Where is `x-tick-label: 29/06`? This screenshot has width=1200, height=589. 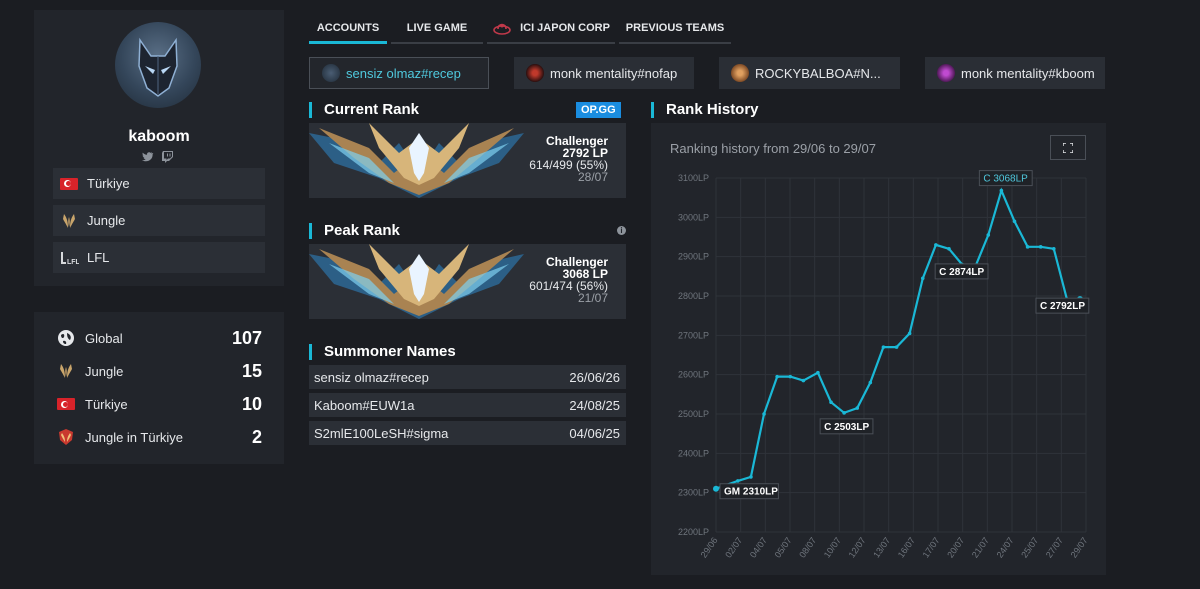 x-tick-label: 29/06 is located at coordinates (709, 547).